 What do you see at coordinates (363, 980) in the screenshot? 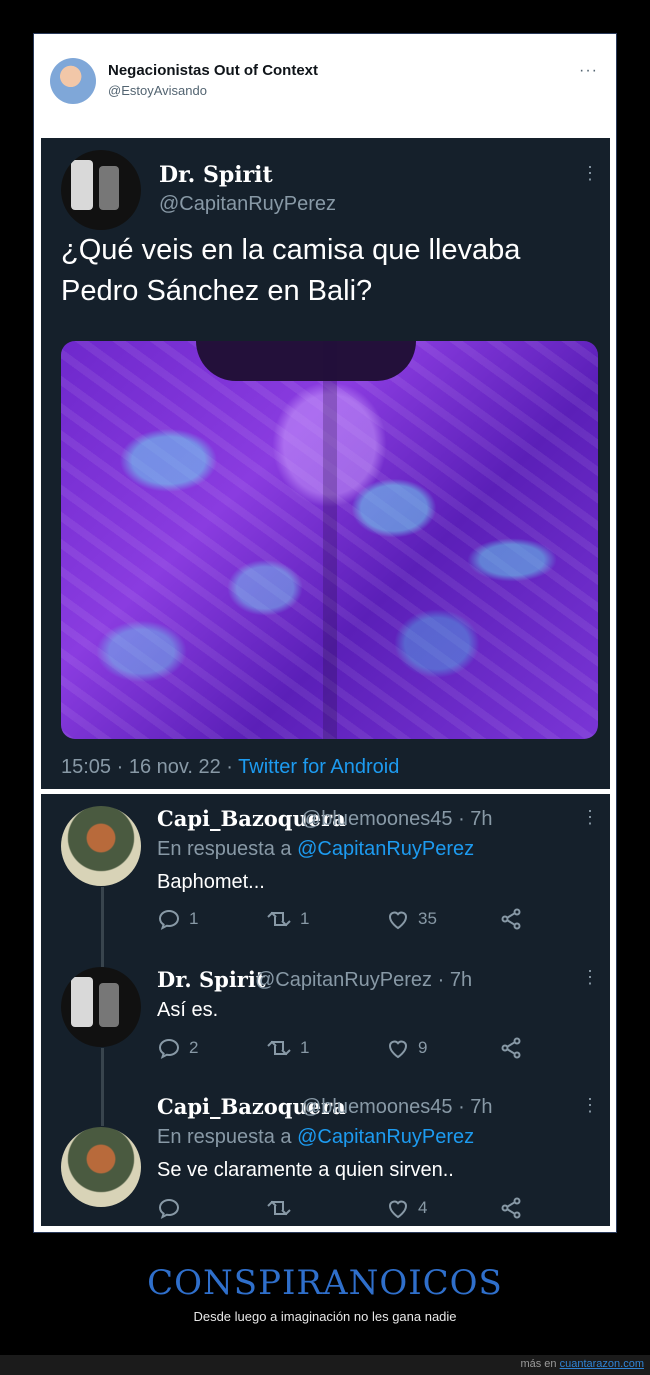
I see `reply-2-handle-meta: @CapitanRuyPerez · 7h` at bounding box center [363, 980].